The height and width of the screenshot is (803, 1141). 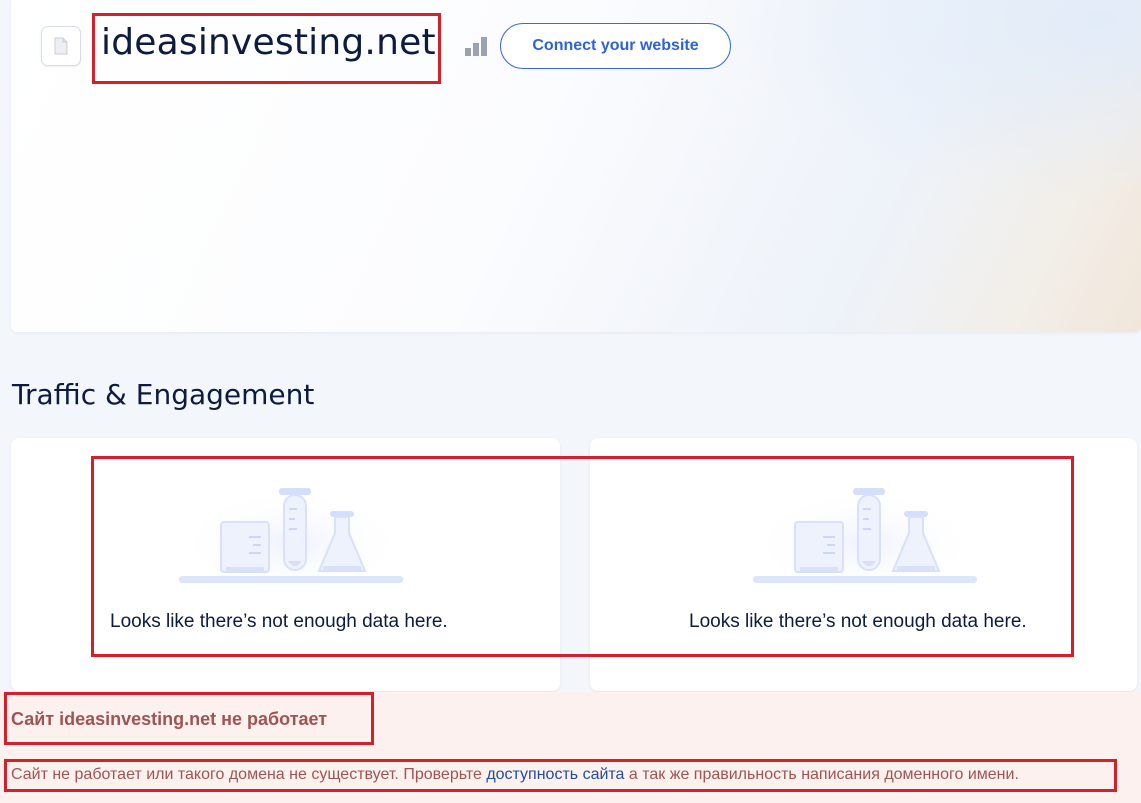 I want to click on error-description-highlight, so click(x=560, y=775).